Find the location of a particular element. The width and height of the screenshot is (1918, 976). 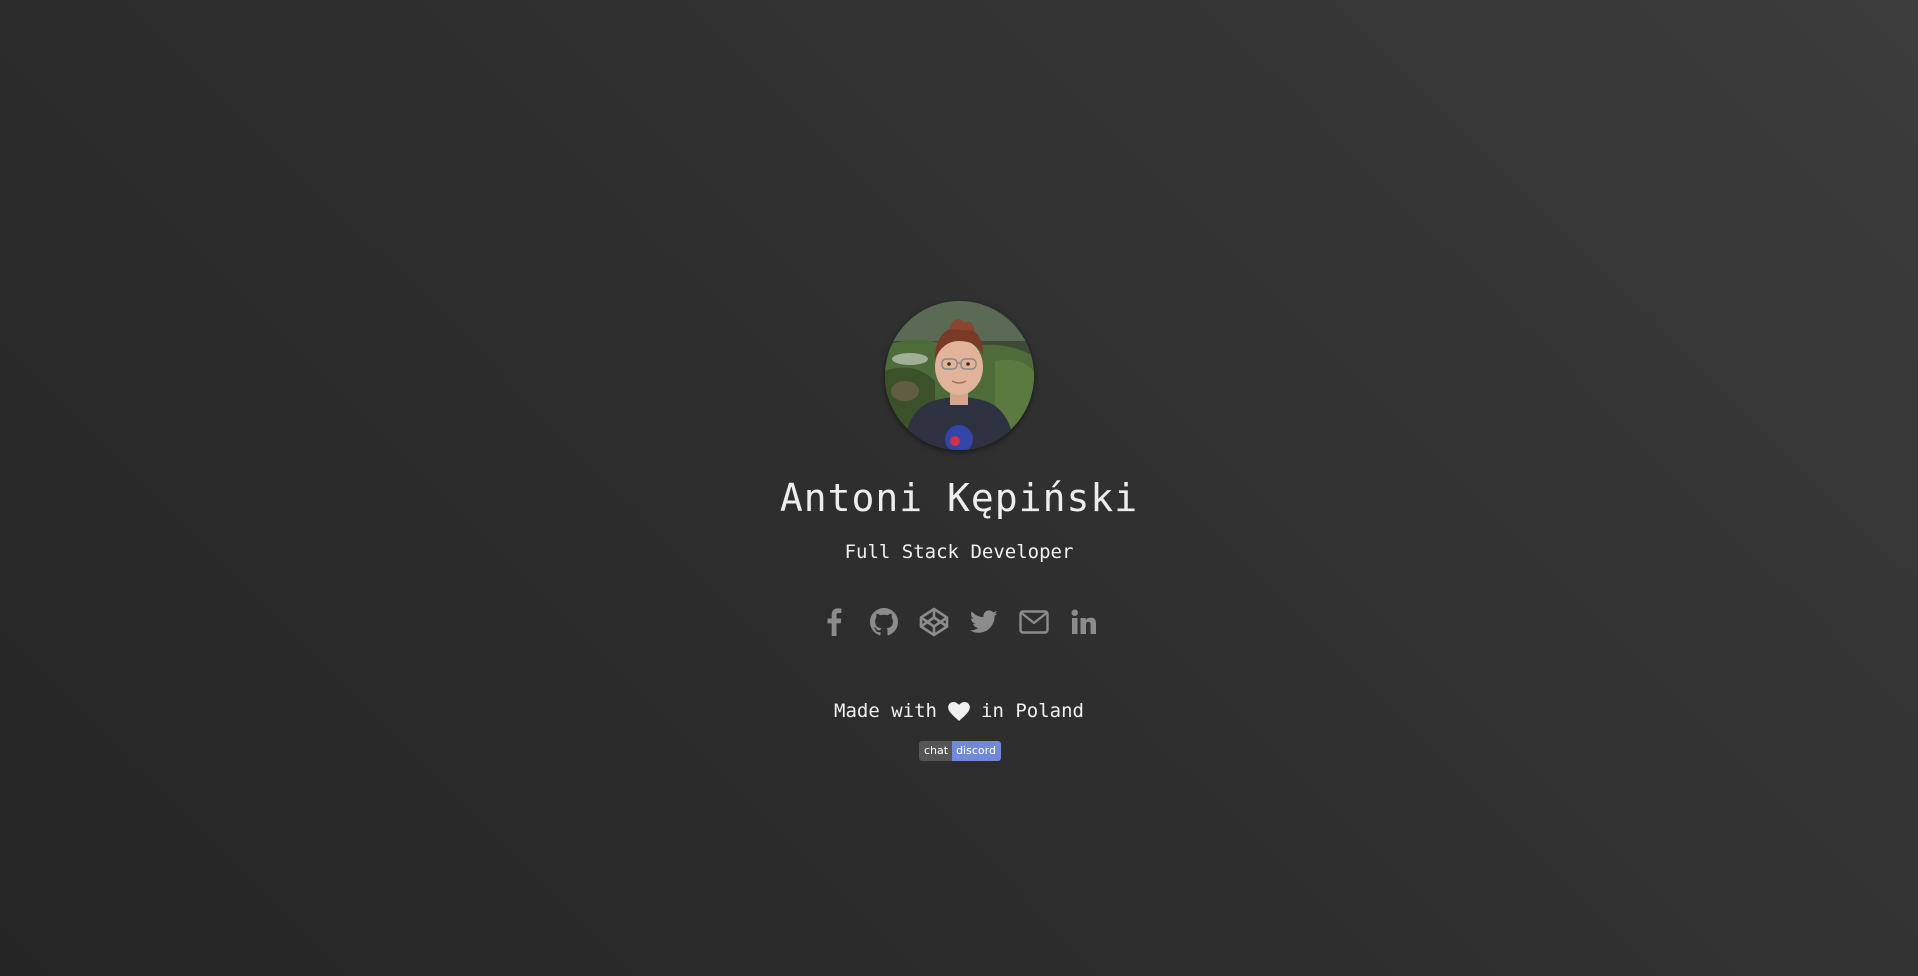

twitter-link is located at coordinates (984, 622).